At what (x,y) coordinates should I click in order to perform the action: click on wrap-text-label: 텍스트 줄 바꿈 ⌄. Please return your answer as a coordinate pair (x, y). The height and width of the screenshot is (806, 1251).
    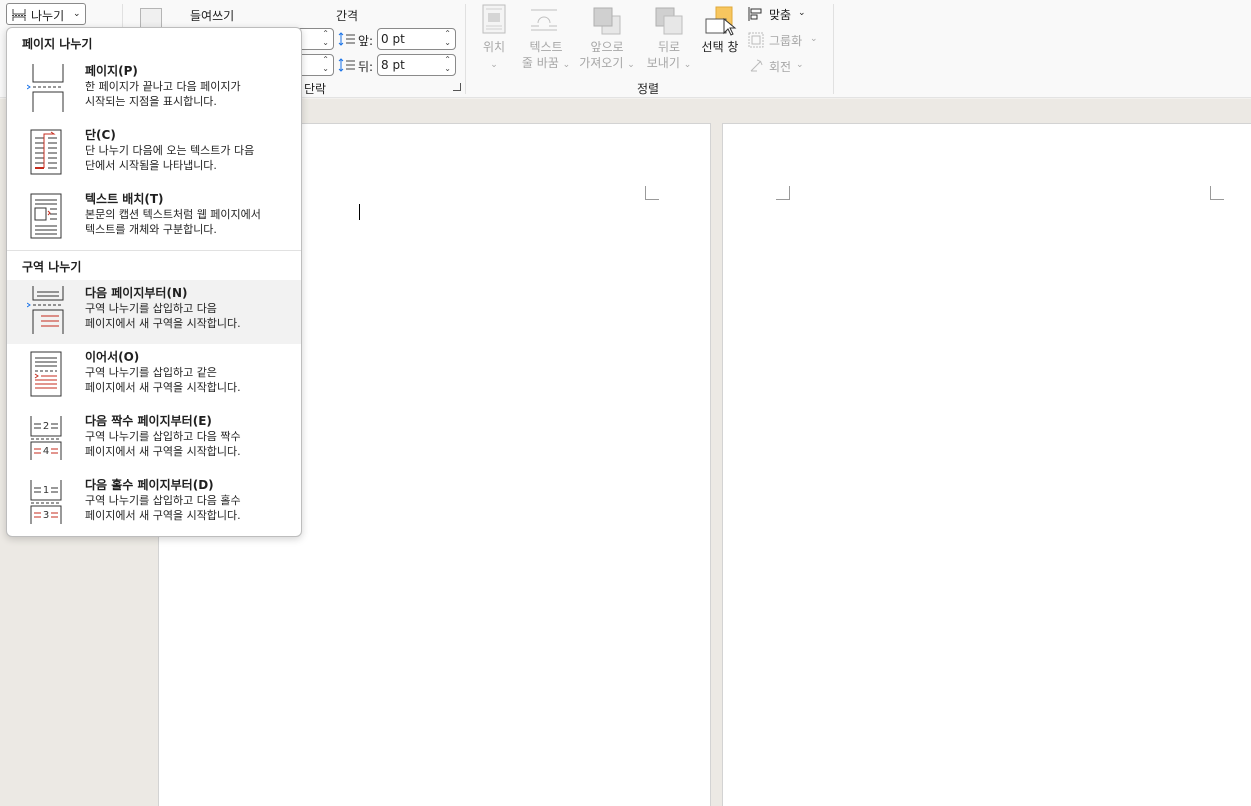
    Looking at the image, I should click on (546, 55).